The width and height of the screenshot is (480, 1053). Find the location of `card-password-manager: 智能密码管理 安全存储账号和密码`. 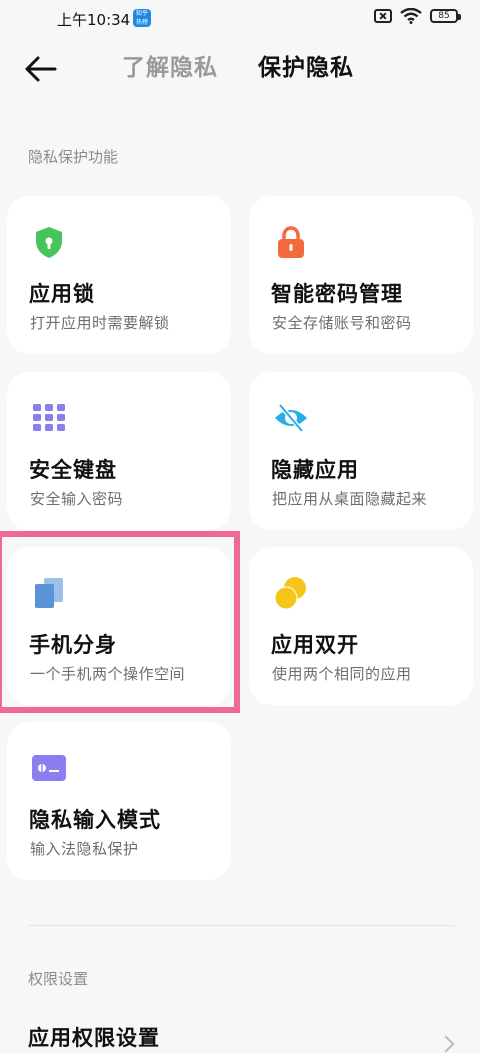

card-password-manager: 智能密码管理 安全存储账号和密码 is located at coordinates (361, 275).